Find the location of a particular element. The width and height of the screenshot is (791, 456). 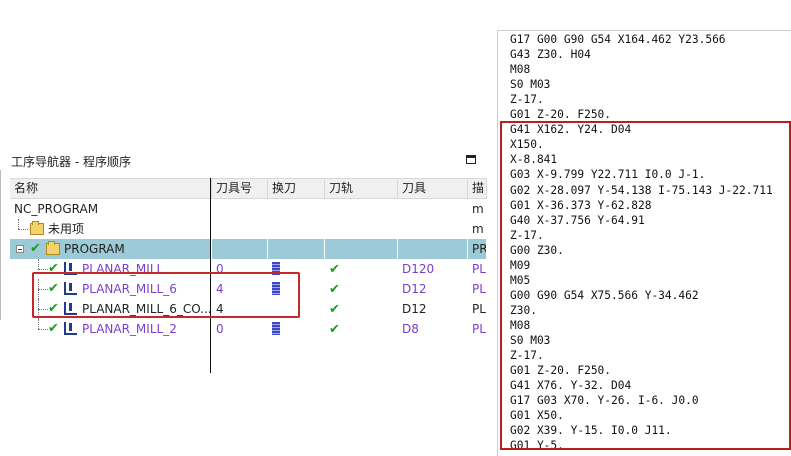

col-header-toolno: 刀具号 is located at coordinates (240, 188).